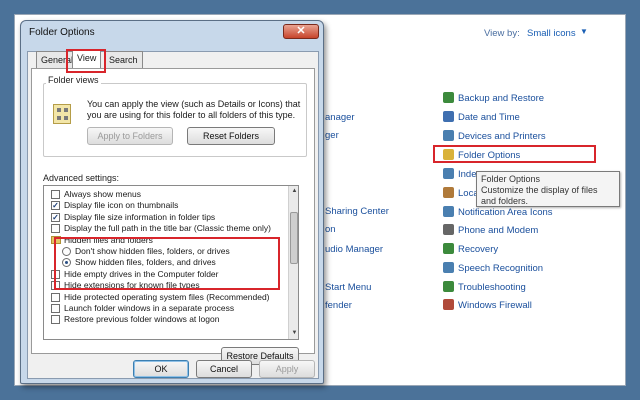  What do you see at coordinates (161, 369) in the screenshot?
I see `ok-button: OK` at bounding box center [161, 369].